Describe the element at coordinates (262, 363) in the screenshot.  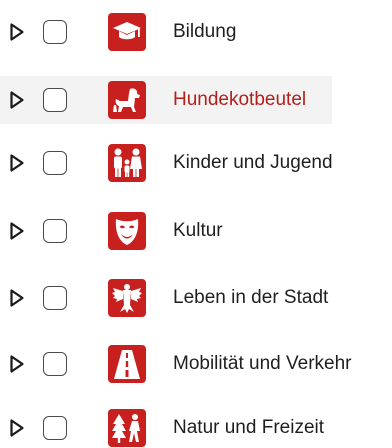
I see `category-label: Mobilität und Verkehr` at that location.